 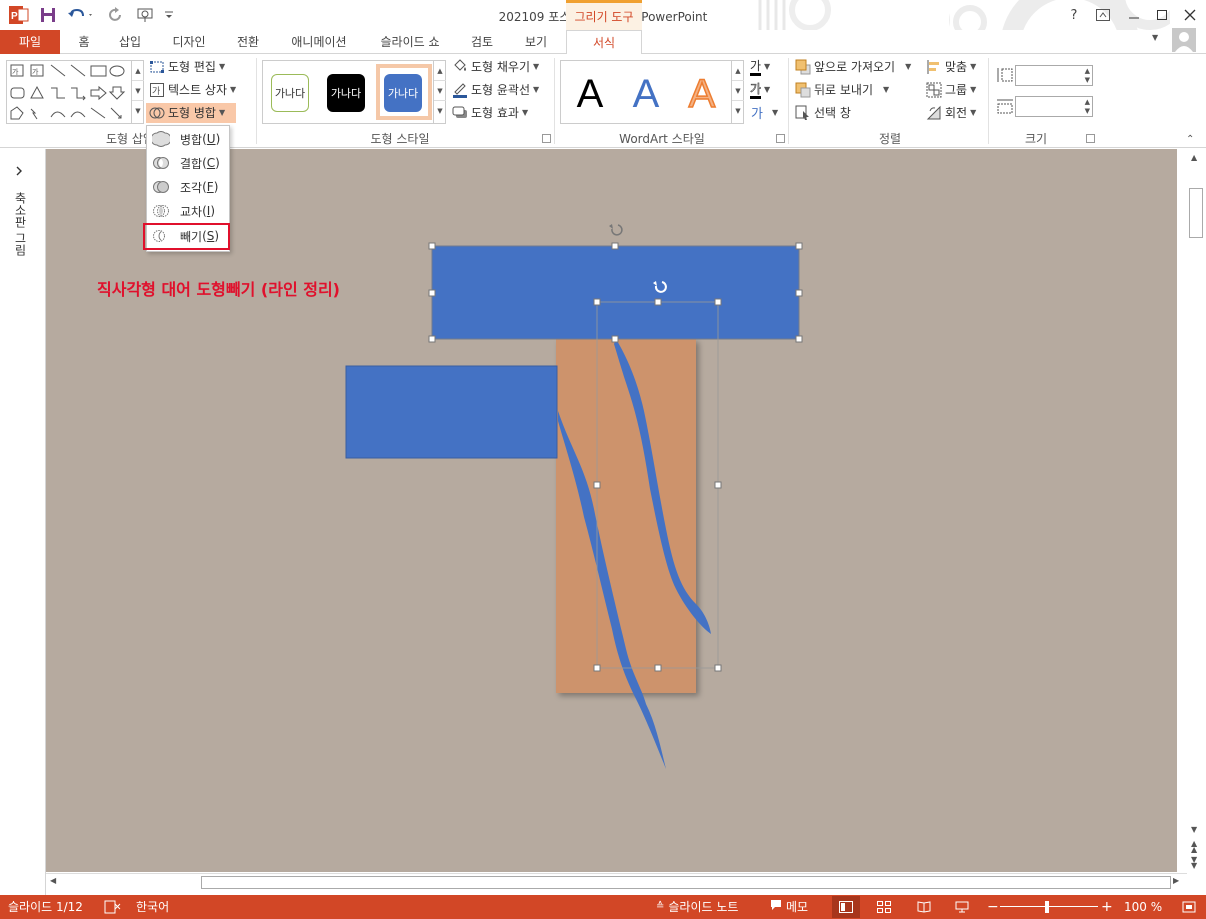 I want to click on scroll-left-icon: ◀, so click(x=53, y=880).